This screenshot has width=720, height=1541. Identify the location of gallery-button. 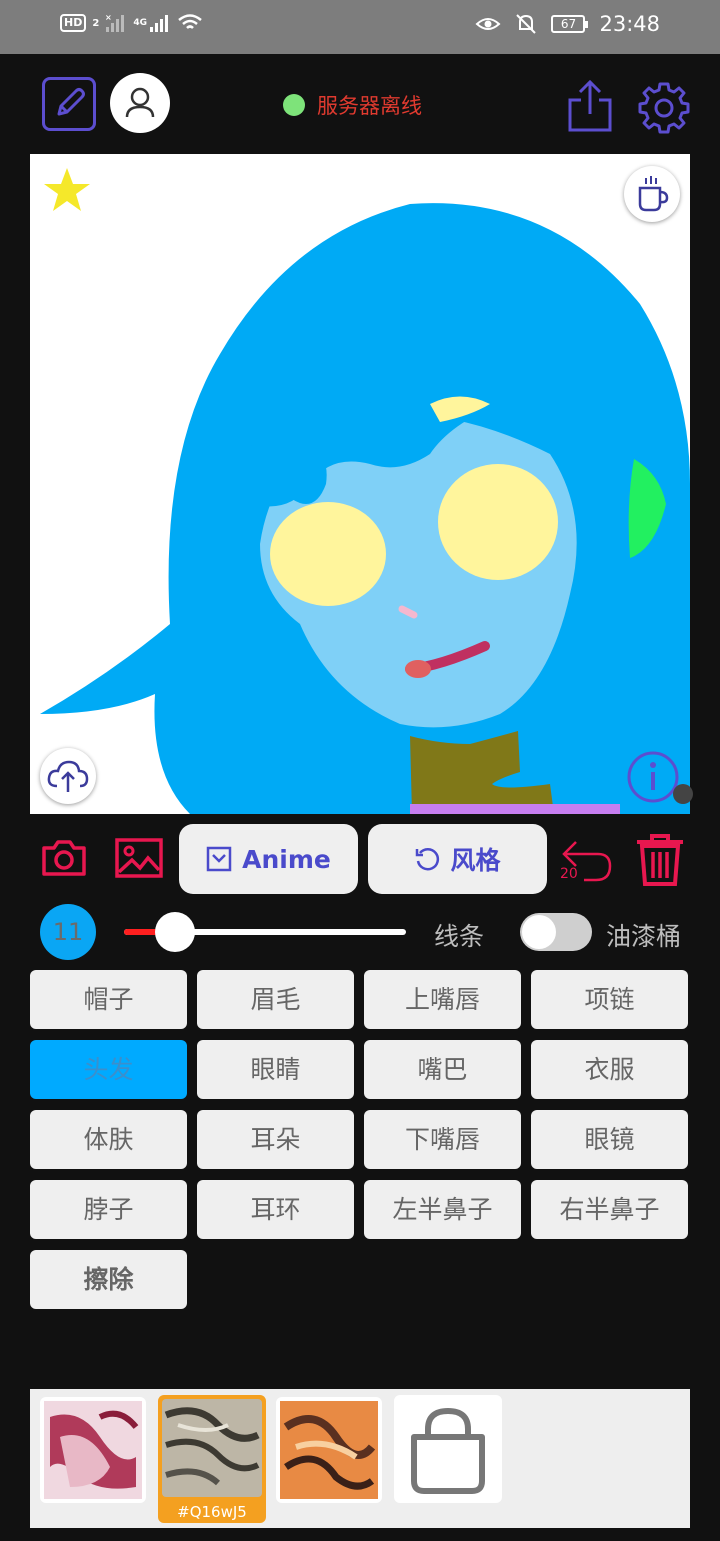
(139, 858).